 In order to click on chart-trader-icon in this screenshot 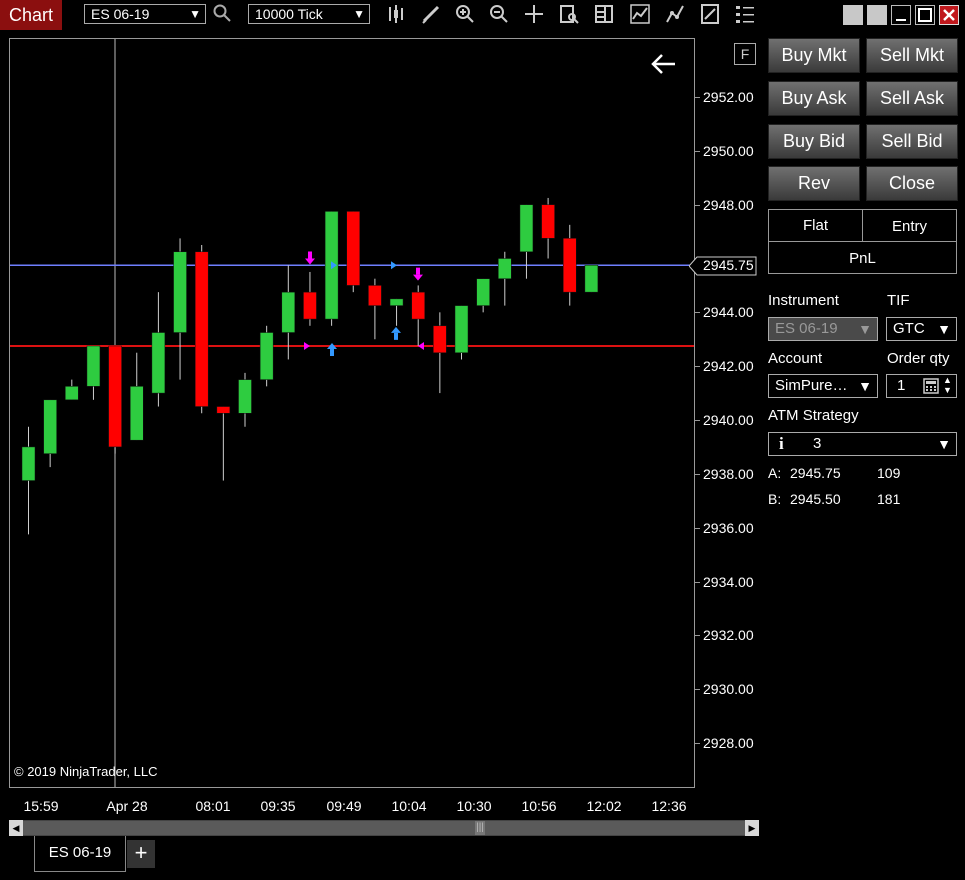, I will do `click(604, 15)`.